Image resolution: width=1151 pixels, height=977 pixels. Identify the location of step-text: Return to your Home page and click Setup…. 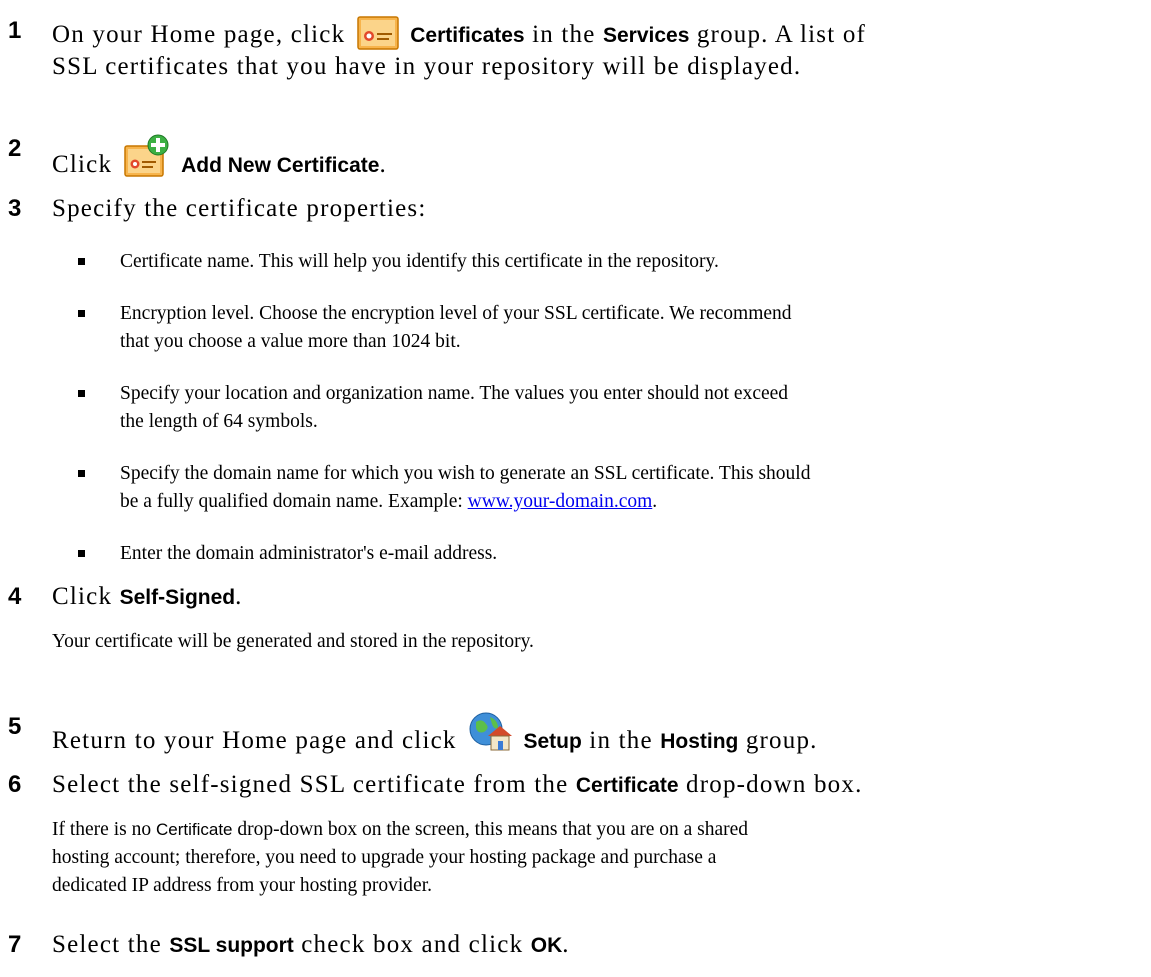
(435, 736).